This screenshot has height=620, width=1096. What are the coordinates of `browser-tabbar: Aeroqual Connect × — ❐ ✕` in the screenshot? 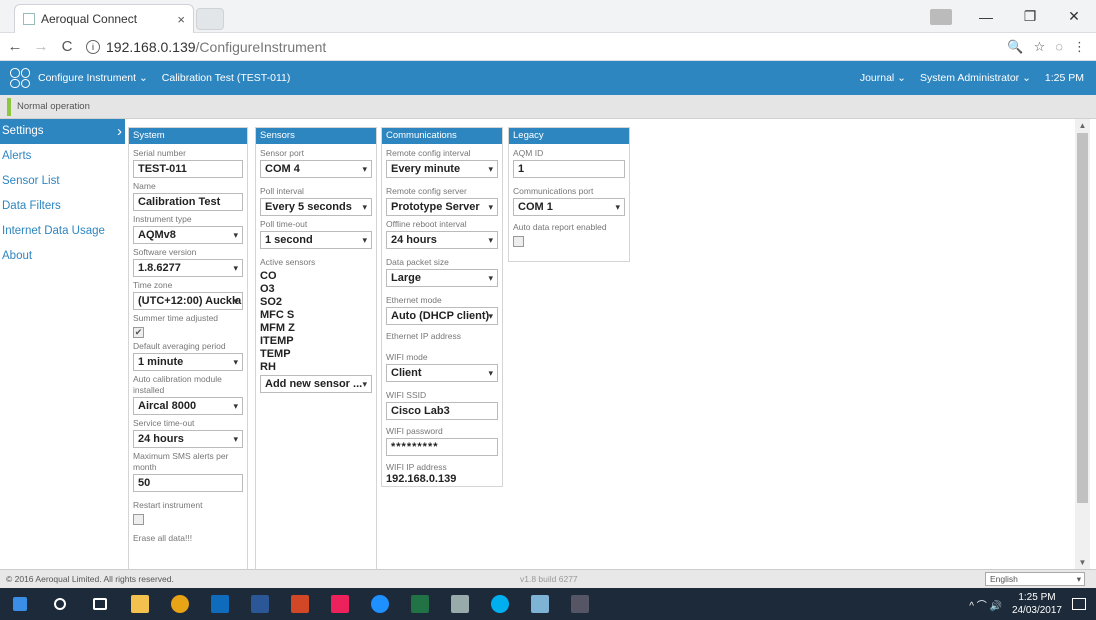 It's located at (548, 16).